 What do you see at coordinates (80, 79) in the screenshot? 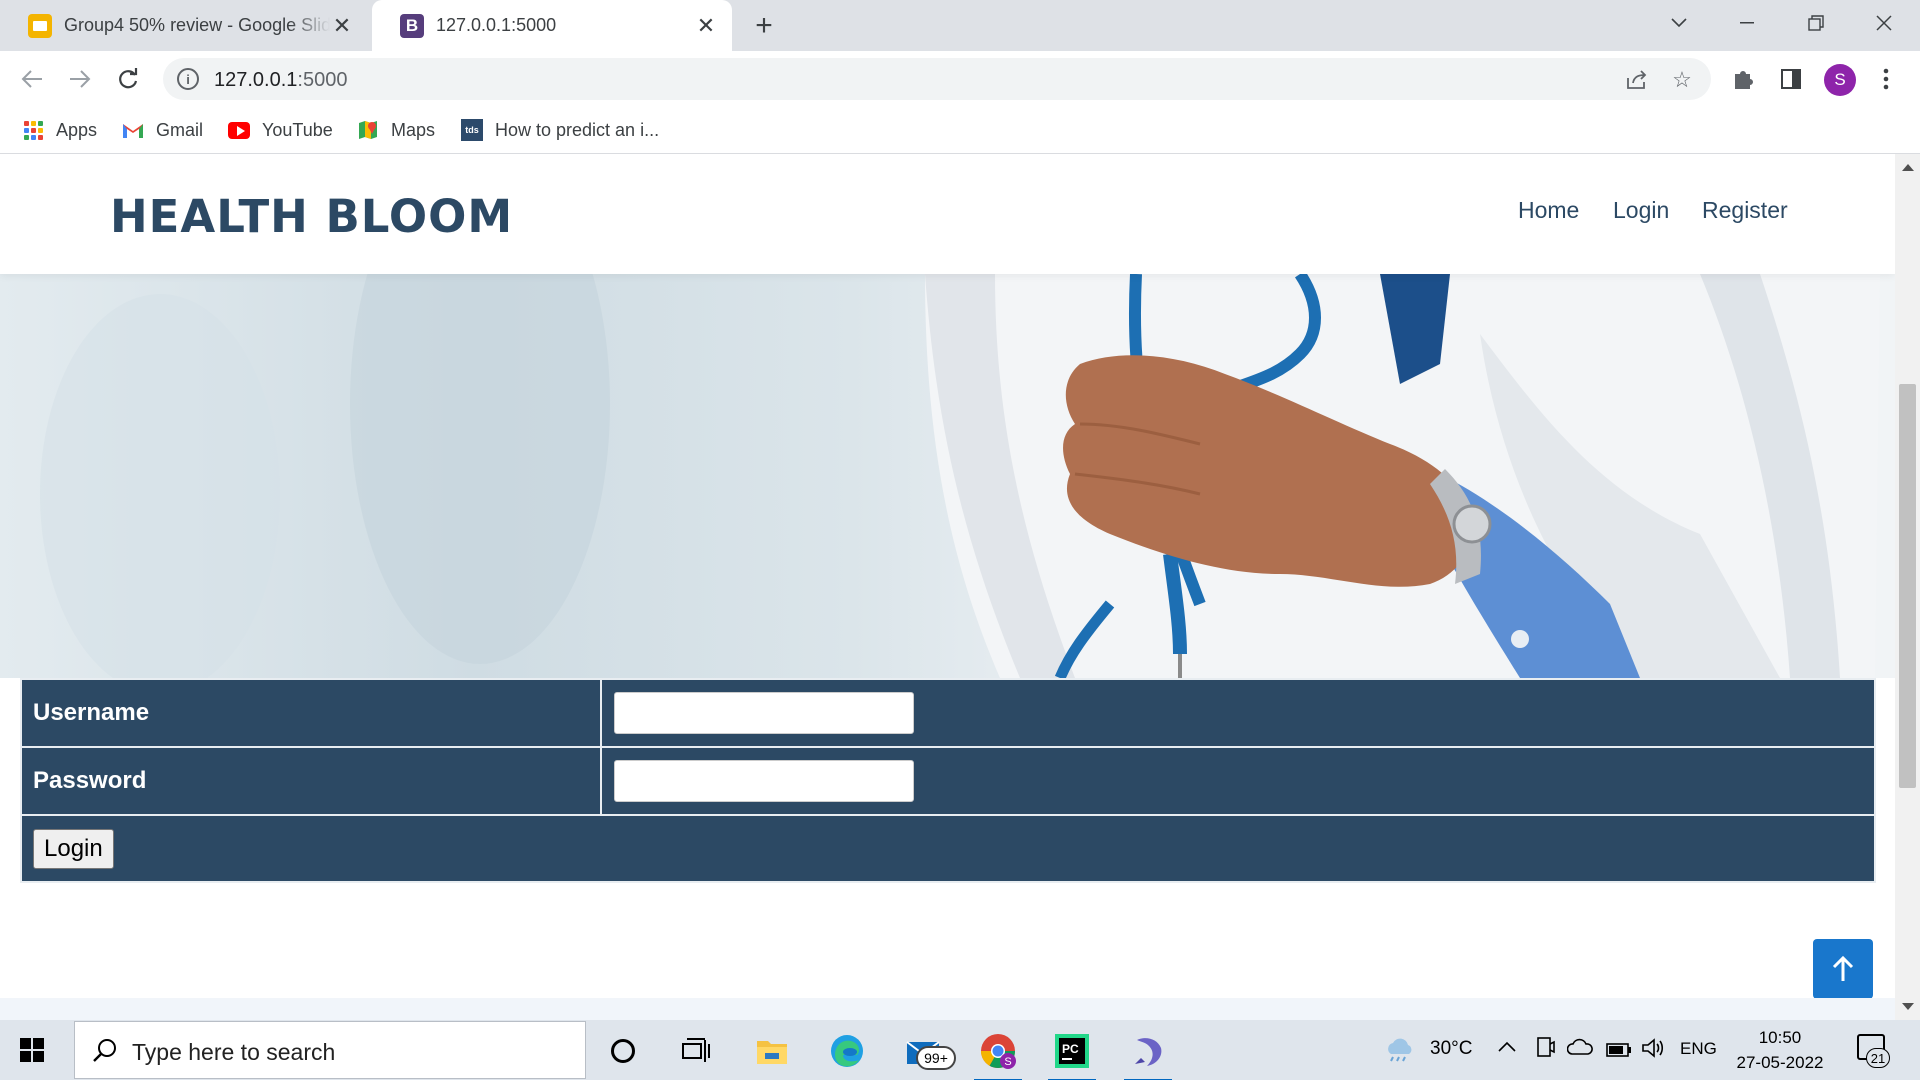
I see `forward-arrow-icon` at bounding box center [80, 79].